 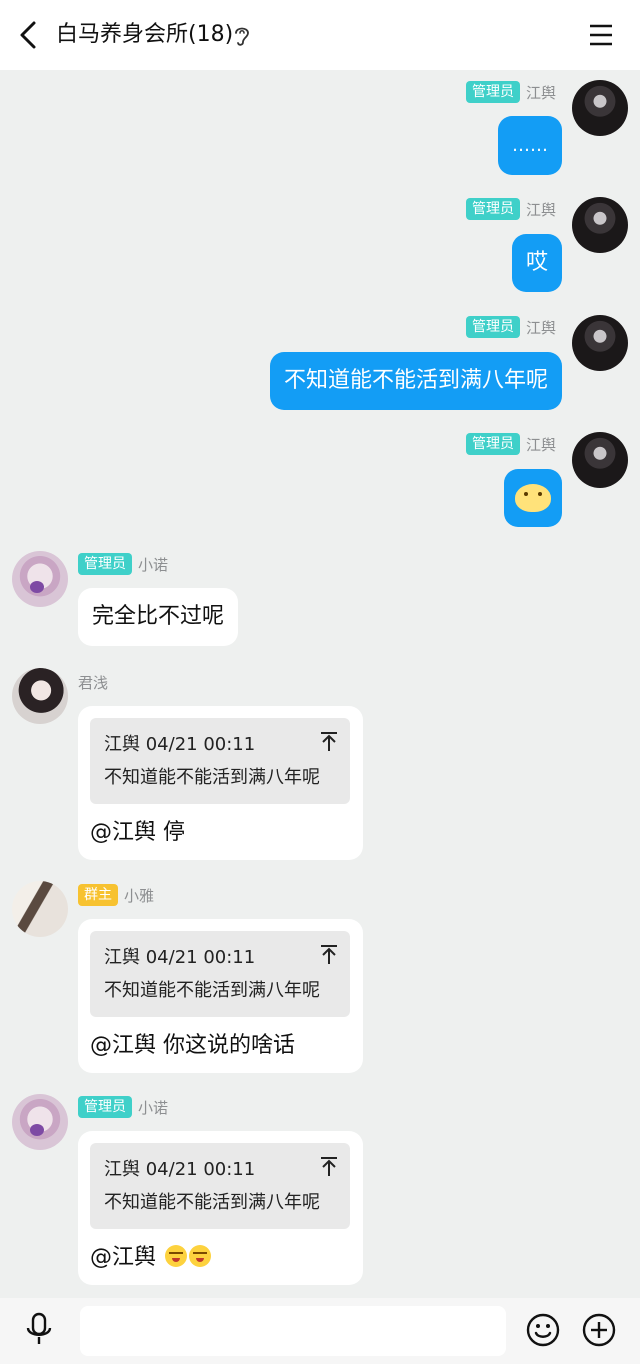 I want to click on message-input, so click(x=293, y=1331).